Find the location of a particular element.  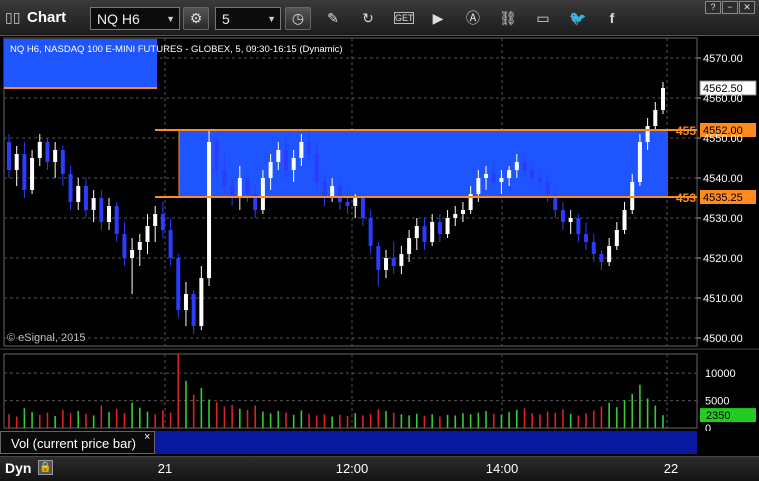

play-icon: ▶ is located at coordinates (438, 18).